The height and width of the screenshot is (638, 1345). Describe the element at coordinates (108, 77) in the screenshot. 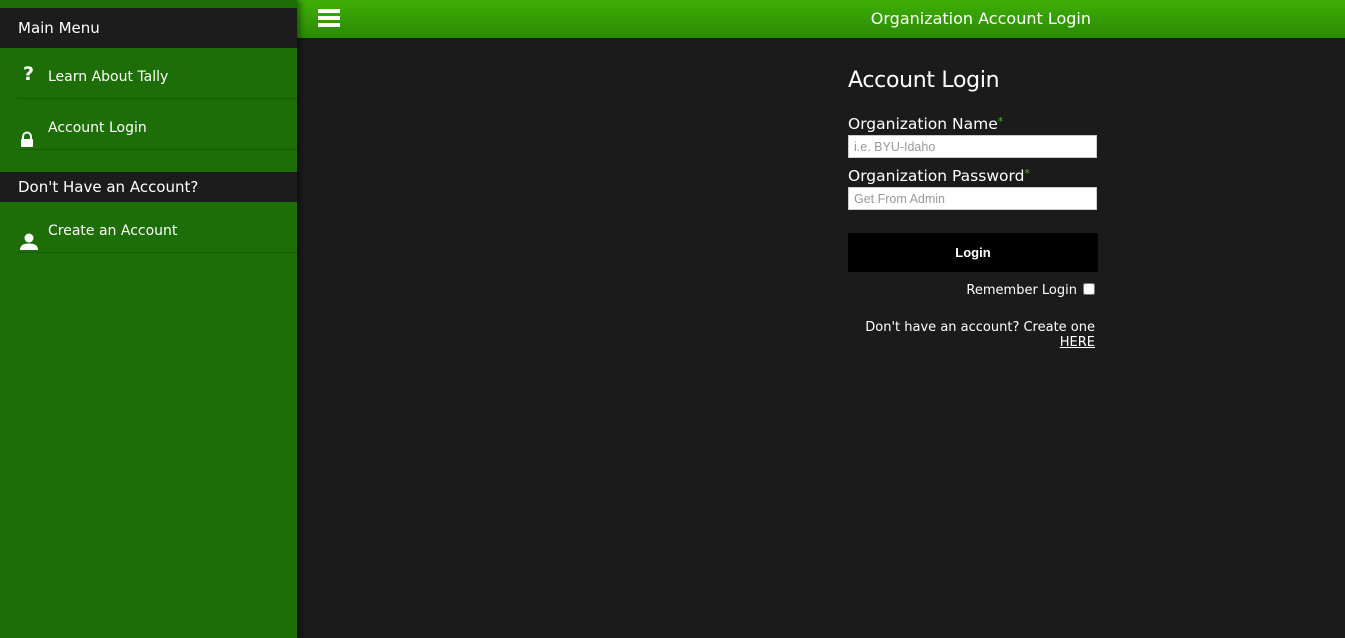

I see `sidebar-item-label: Learn About Tally` at that location.